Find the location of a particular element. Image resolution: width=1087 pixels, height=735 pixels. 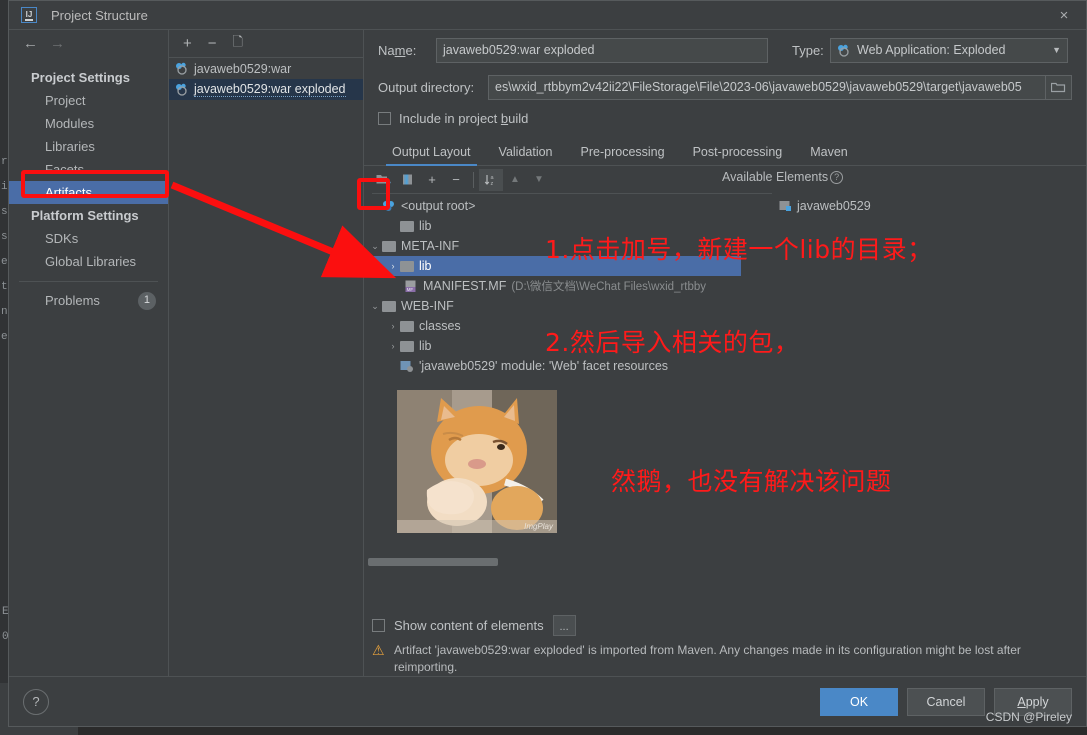

tree-label: classes is located at coordinates (440, 326).